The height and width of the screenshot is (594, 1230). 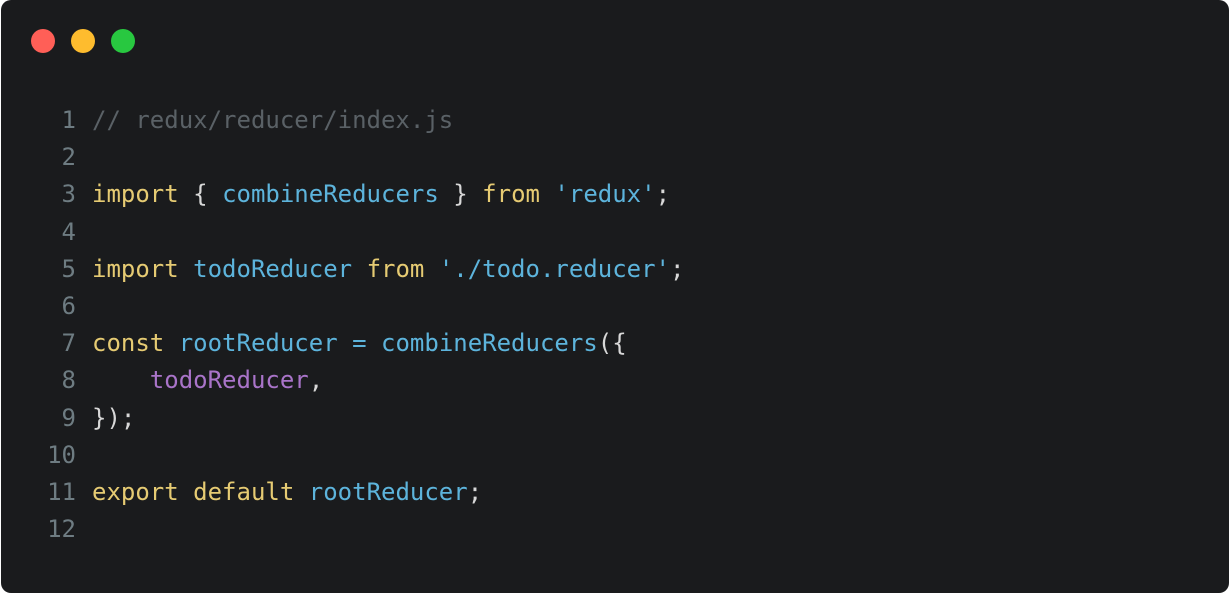 I want to click on code-token-keyword: const, so click(x=128, y=343).